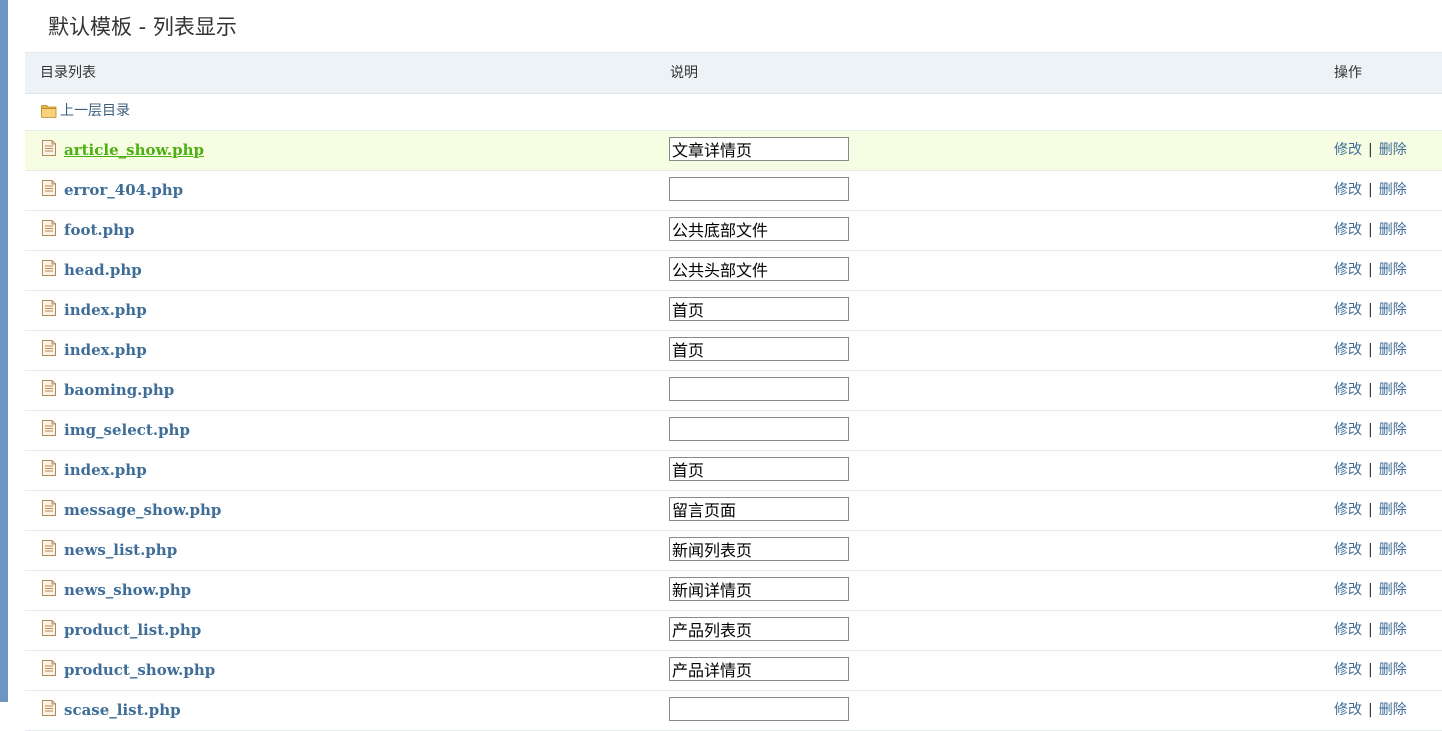 The height and width of the screenshot is (731, 1442). I want to click on table-row: foot.php 修改 | 删除, so click(733, 231).